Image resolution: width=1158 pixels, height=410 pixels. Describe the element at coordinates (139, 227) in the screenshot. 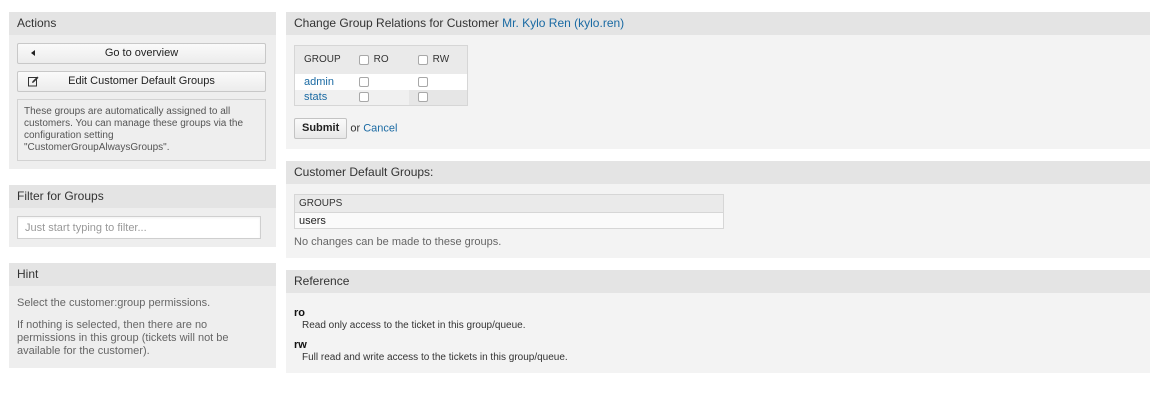

I see `group-filter-input` at that location.